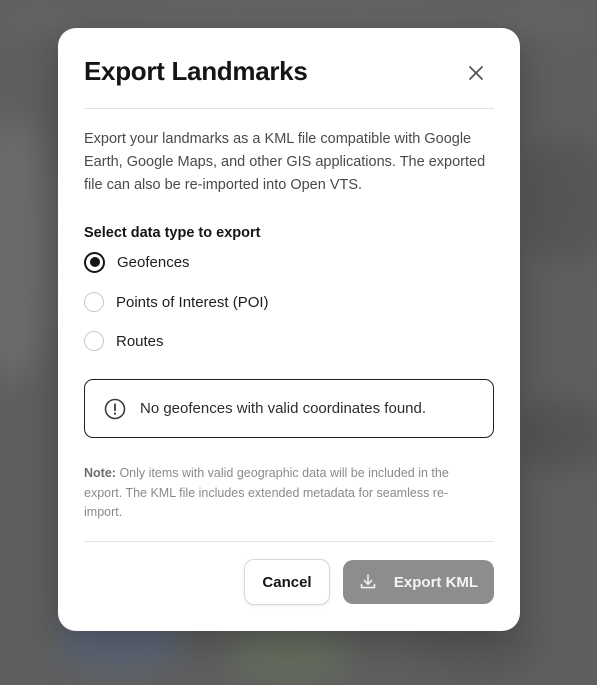 Image resolution: width=597 pixels, height=685 pixels. I want to click on dialog-title: Export Landmarks, so click(196, 71).